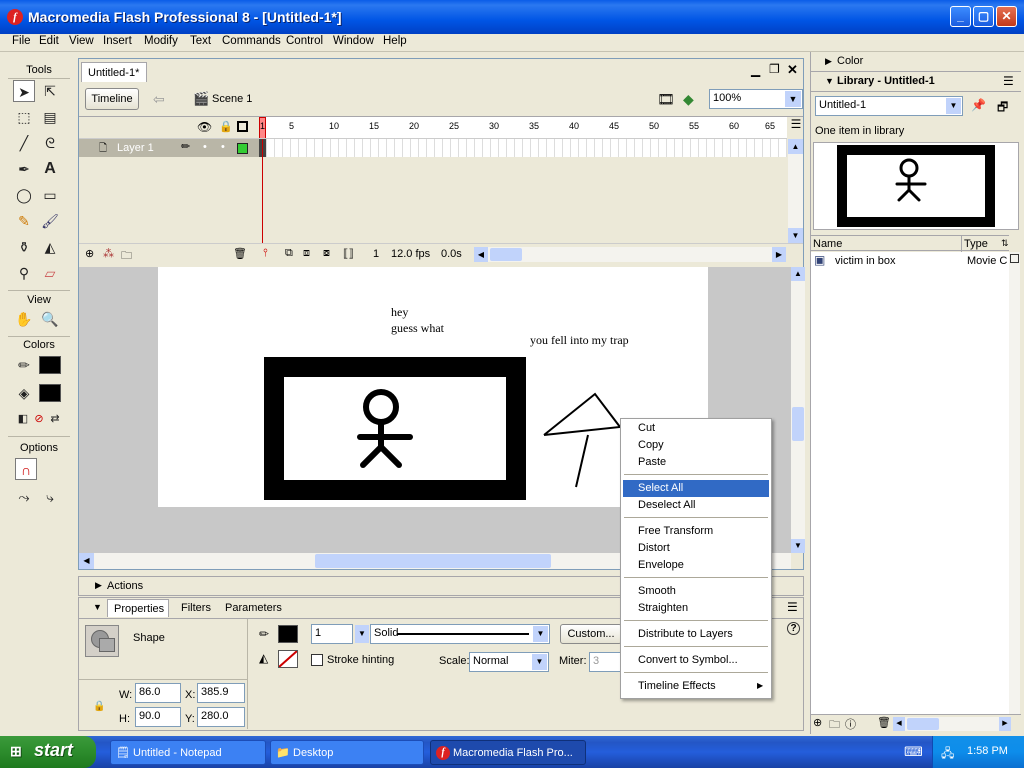 The height and width of the screenshot is (768, 1024). Describe the element at coordinates (26, 469) in the screenshot. I see `snap-magnet-icon: ∩` at that location.